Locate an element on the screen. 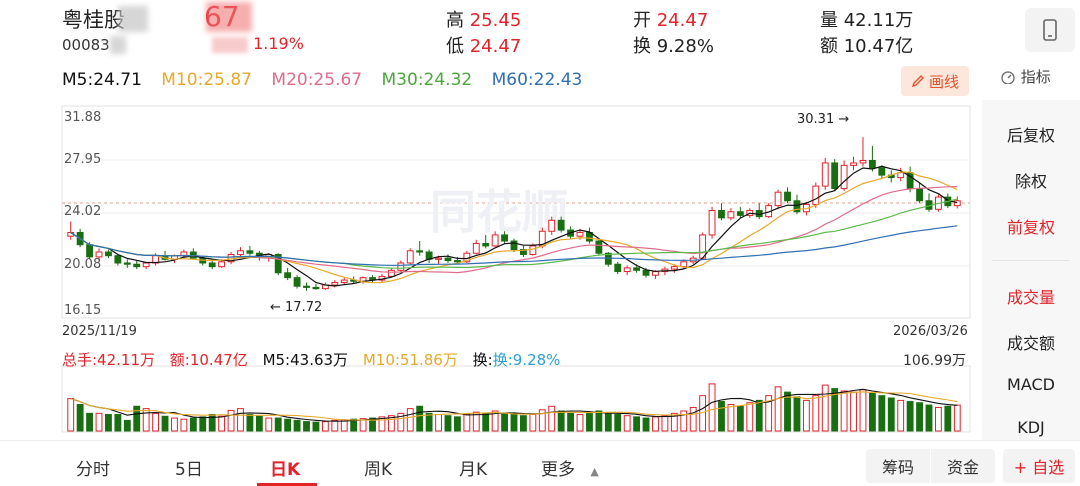 The height and width of the screenshot is (486, 1080). side-item-amount: 成交额 is located at coordinates (1031, 342).